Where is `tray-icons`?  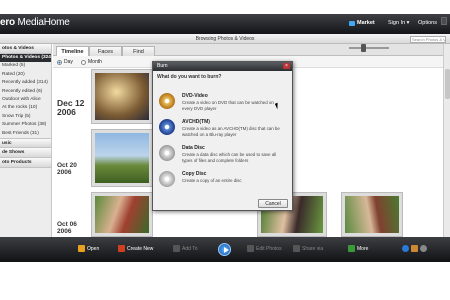
tray-icons is located at coordinates (414, 248).